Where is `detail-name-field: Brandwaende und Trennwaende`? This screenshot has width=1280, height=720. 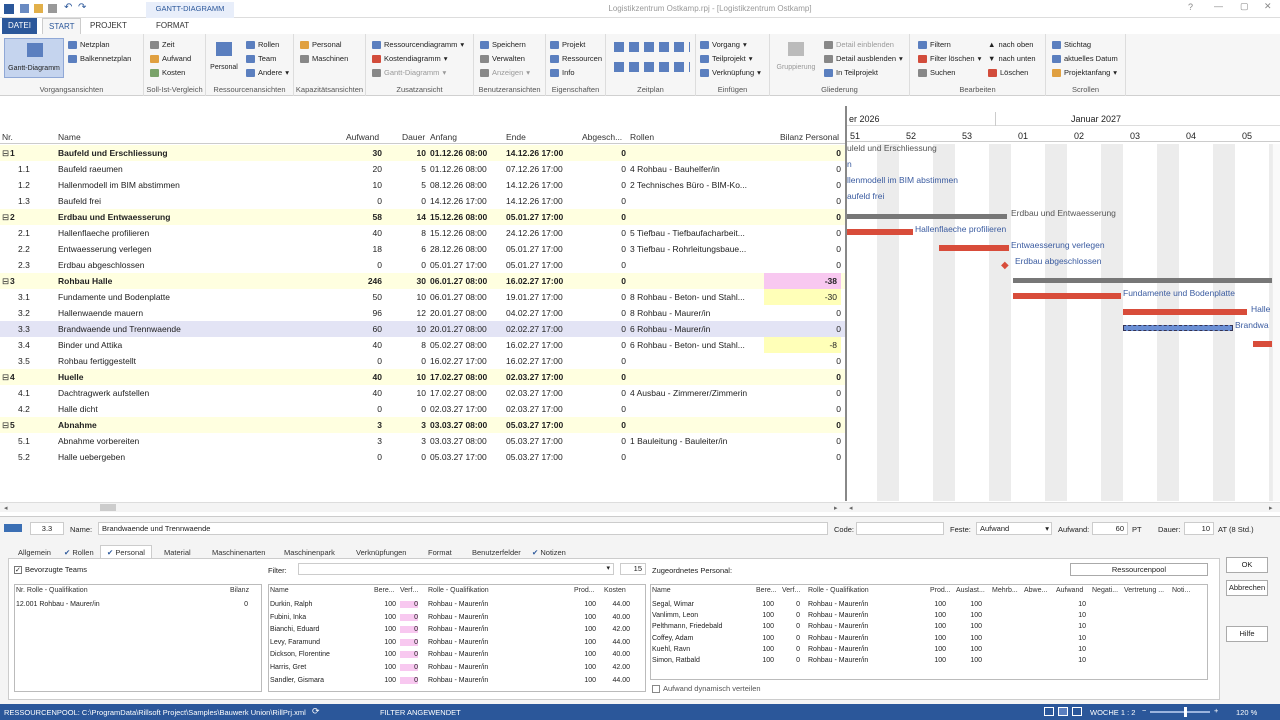 detail-name-field: Brandwaende und Trennwaende is located at coordinates (463, 528).